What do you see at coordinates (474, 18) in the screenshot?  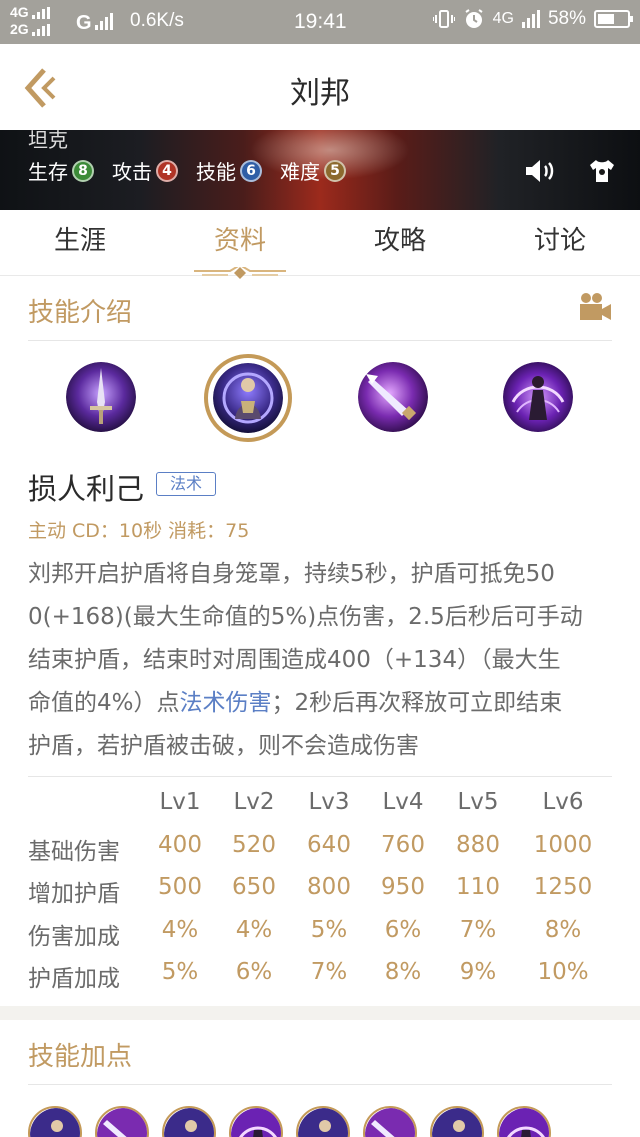 I see `alarm-icon` at bounding box center [474, 18].